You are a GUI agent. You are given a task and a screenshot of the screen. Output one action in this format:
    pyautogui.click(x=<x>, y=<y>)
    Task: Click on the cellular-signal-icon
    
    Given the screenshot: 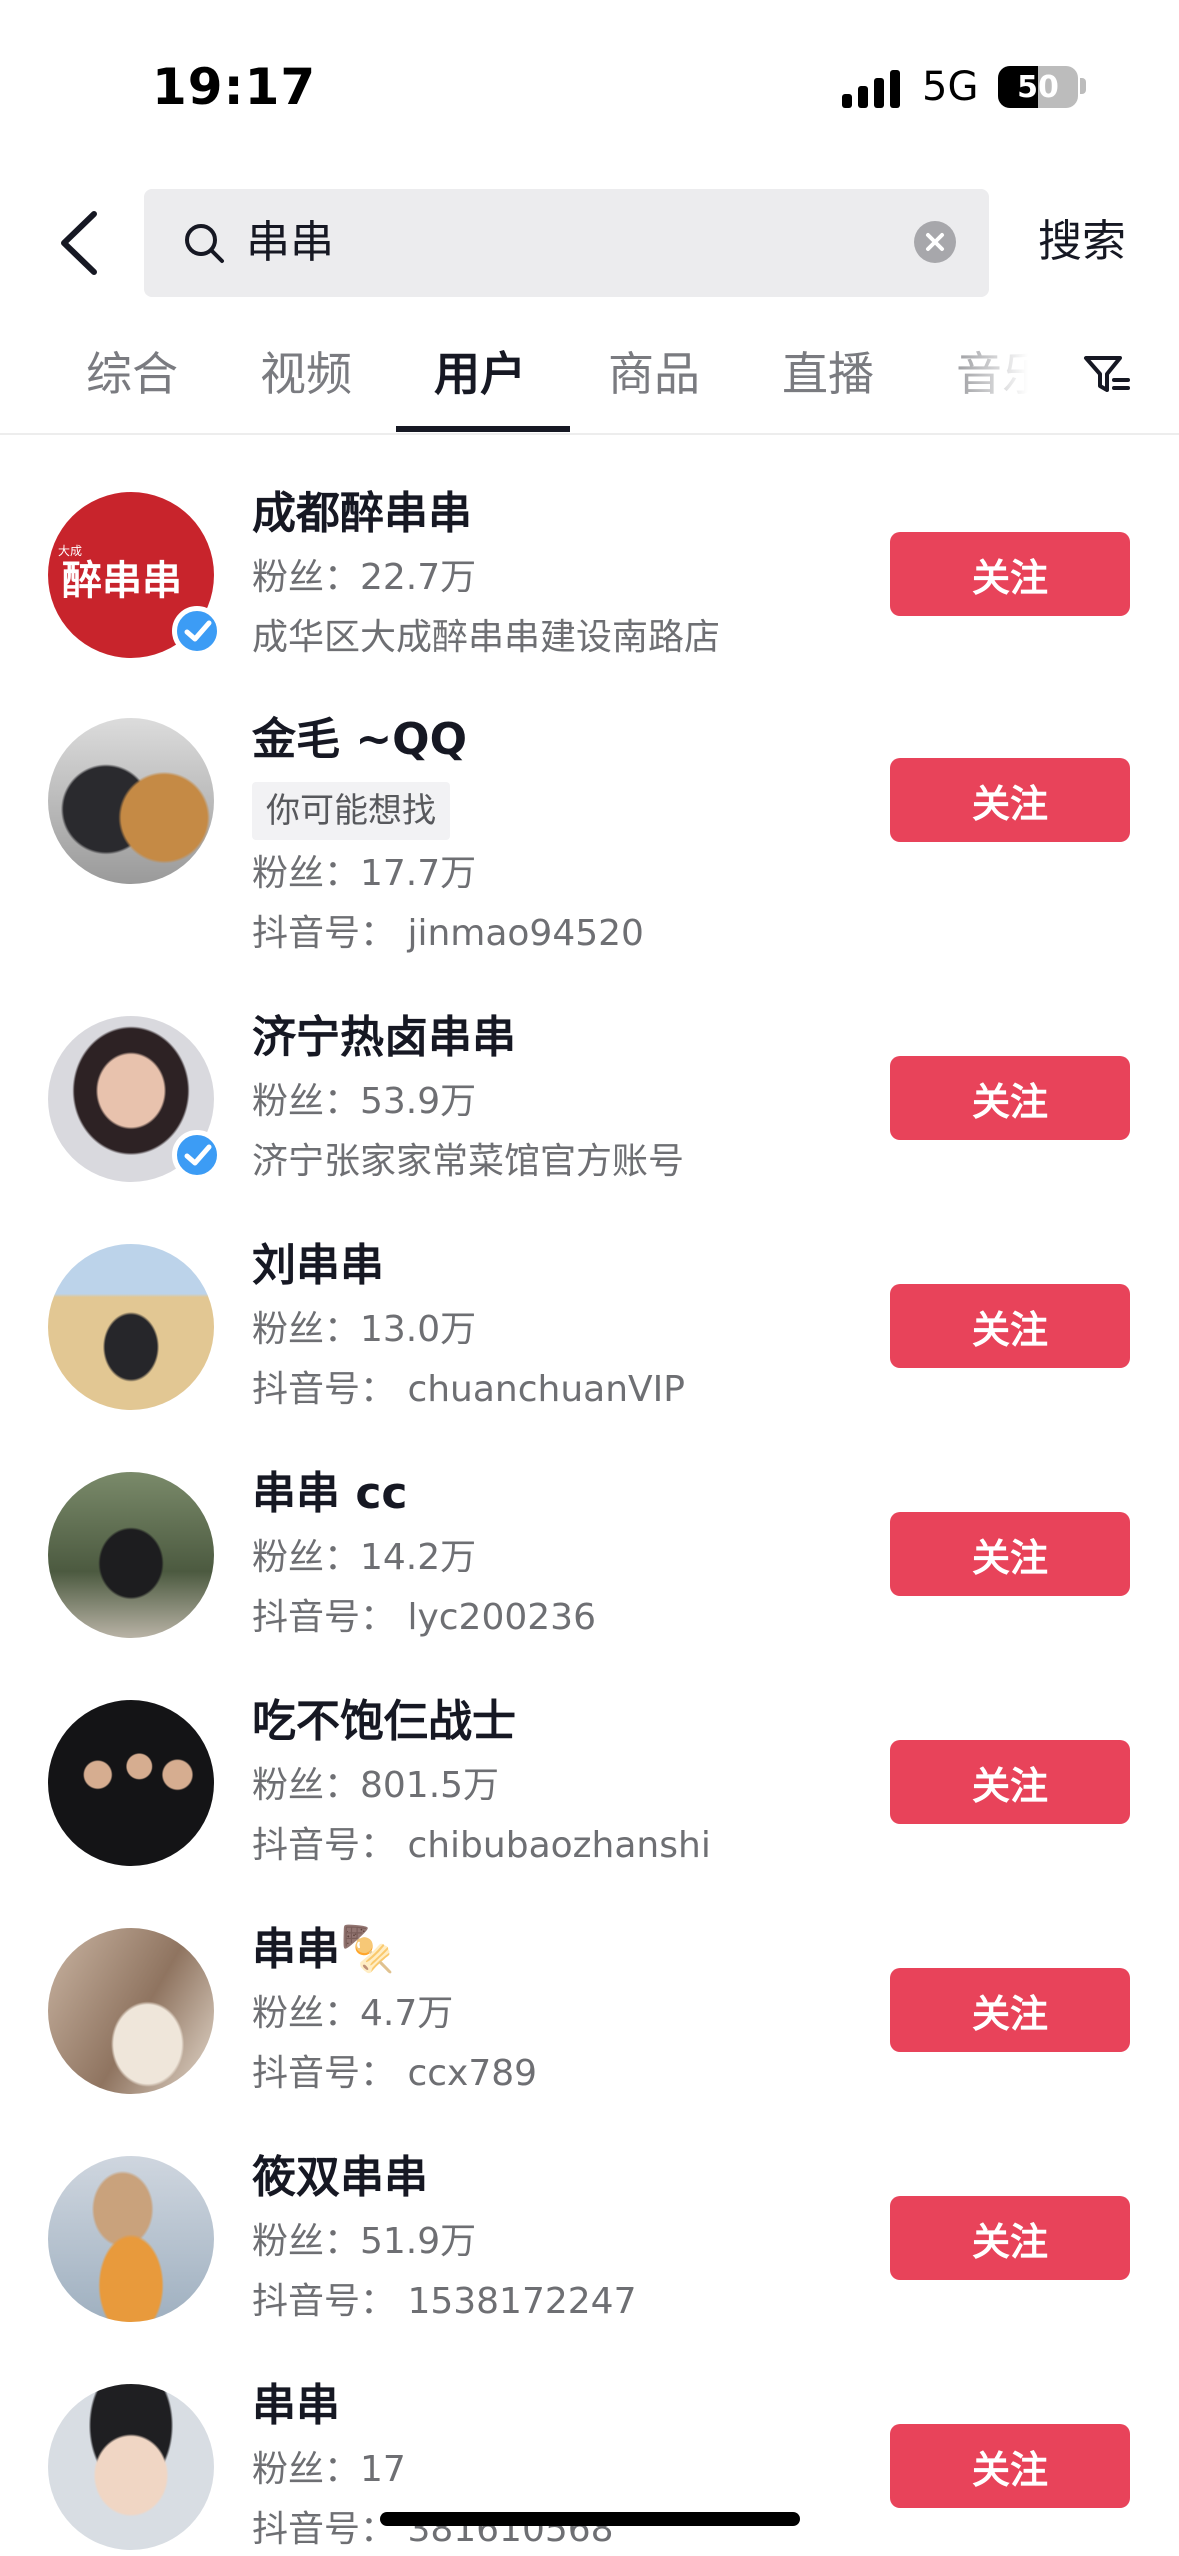 What is the action you would take?
    pyautogui.click(x=874, y=88)
    